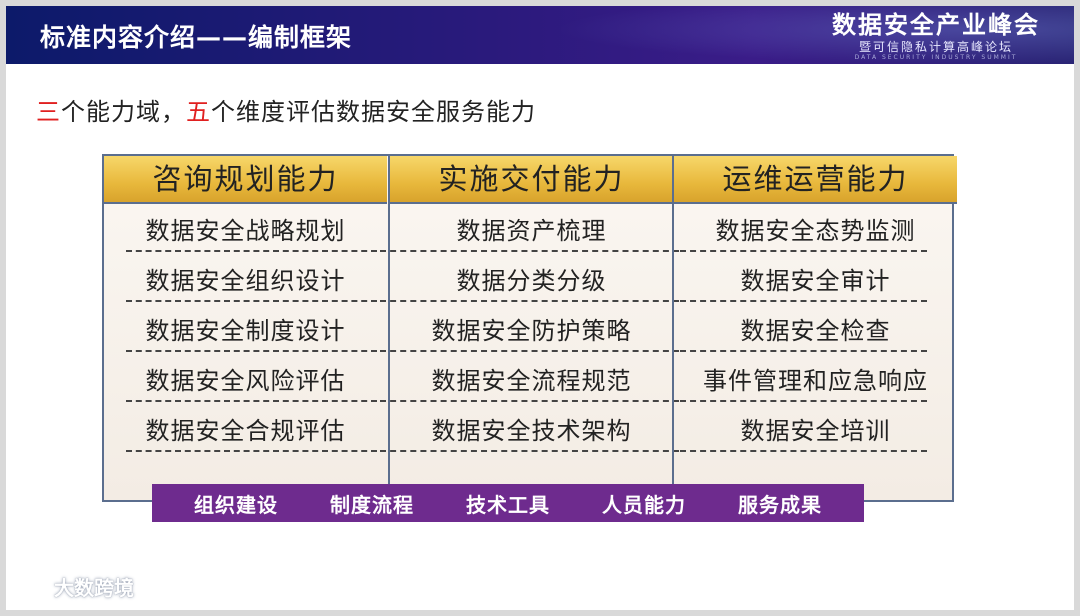 The height and width of the screenshot is (616, 1080). I want to click on brand-subtitle: 暨可信隐私计算高峰论坛, so click(935, 47).